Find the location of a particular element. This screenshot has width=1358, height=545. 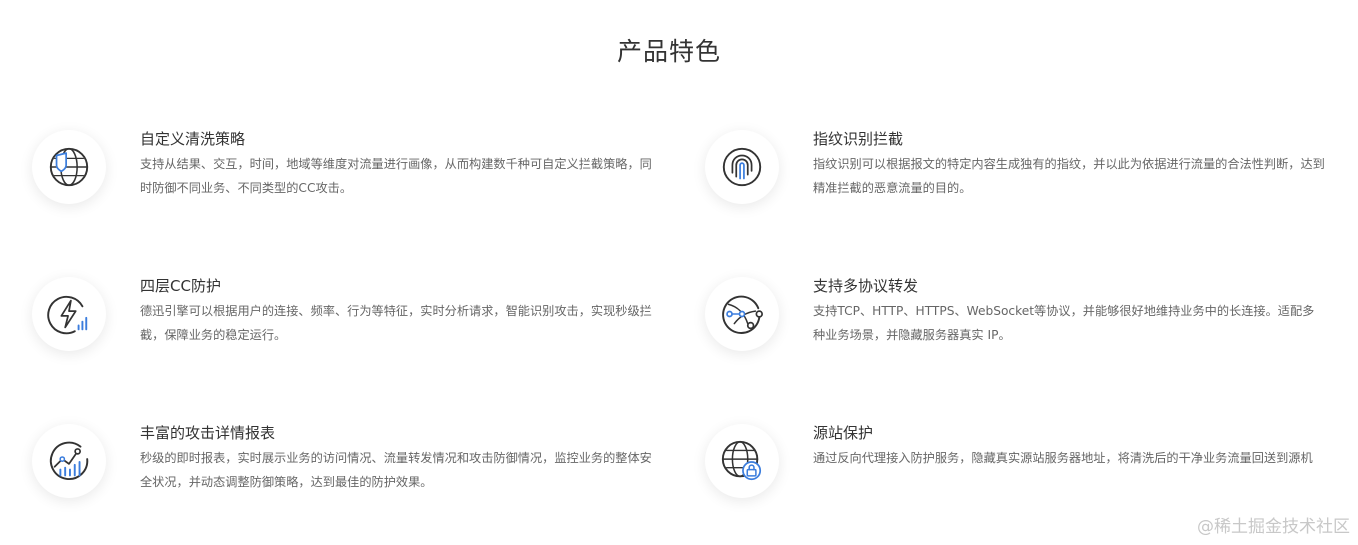

feature-title: 指纹识别拦截 is located at coordinates (858, 139).